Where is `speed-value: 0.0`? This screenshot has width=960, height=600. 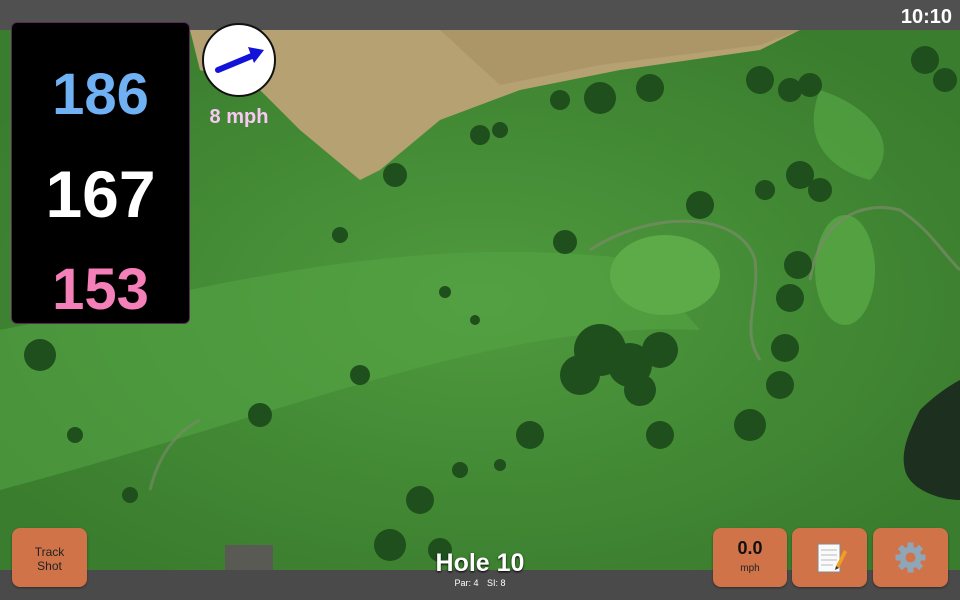
speed-value: 0.0 is located at coordinates (750, 548).